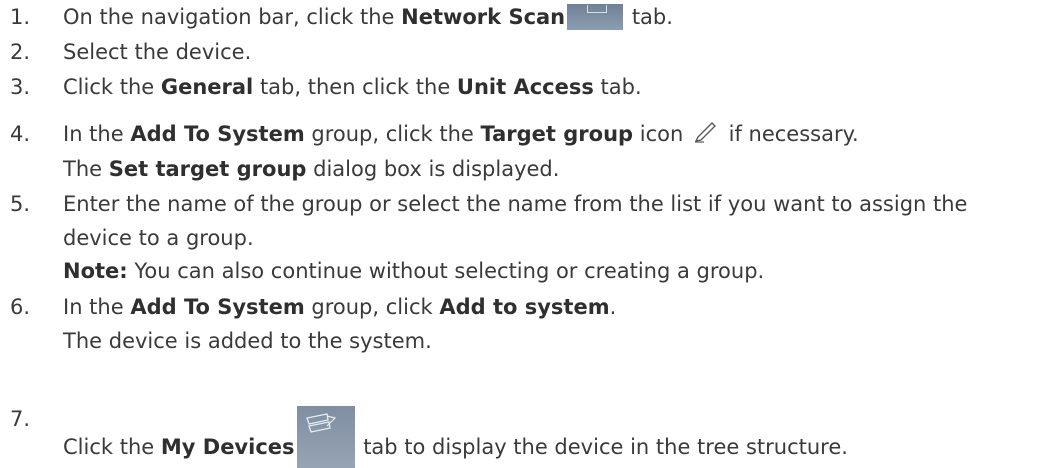 The image size is (1061, 468). Describe the element at coordinates (524, 307) in the screenshot. I see `bold-term: Add to system` at that location.